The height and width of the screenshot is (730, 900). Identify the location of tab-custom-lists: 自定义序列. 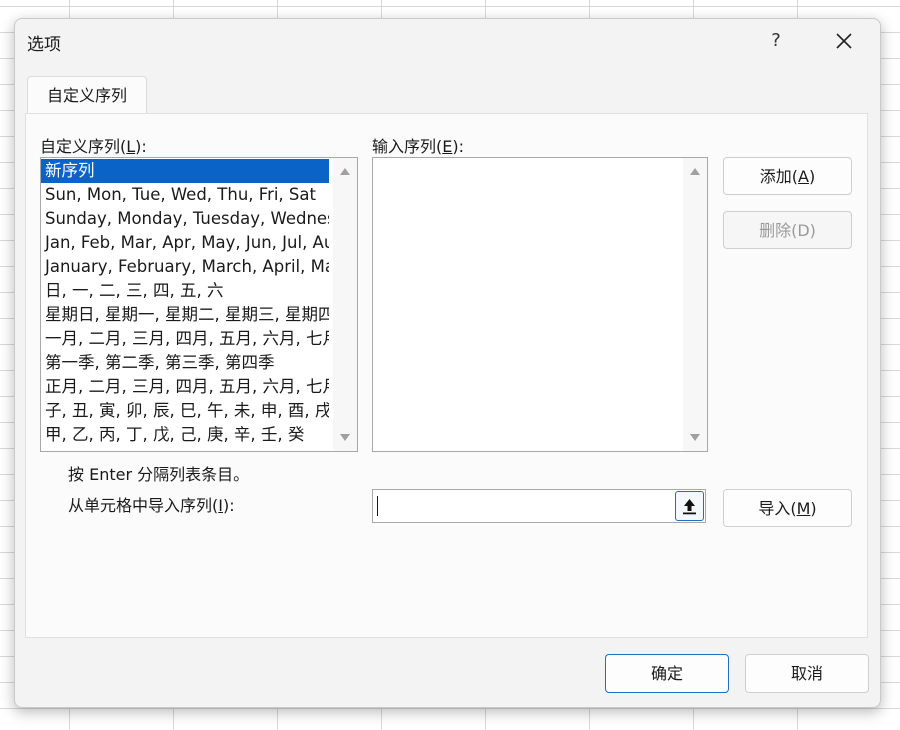
(87, 95).